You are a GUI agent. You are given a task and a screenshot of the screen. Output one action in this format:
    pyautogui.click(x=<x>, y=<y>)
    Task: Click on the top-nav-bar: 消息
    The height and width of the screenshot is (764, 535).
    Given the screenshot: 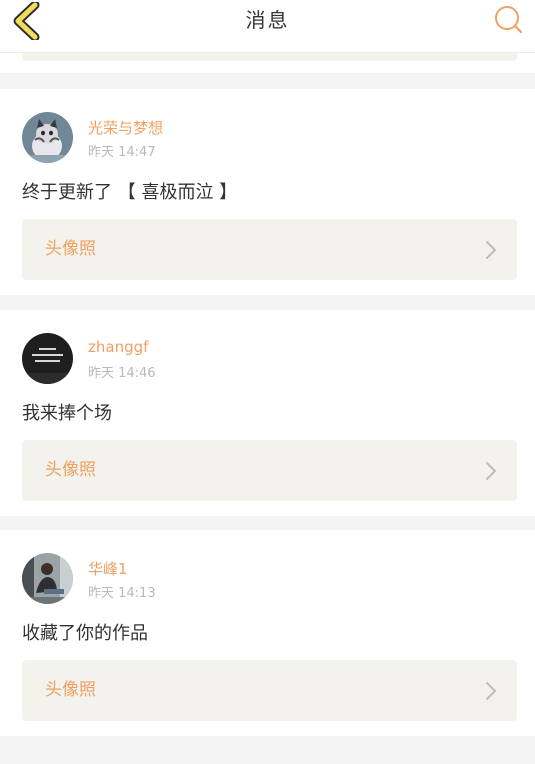 What is the action you would take?
    pyautogui.click(x=267, y=26)
    